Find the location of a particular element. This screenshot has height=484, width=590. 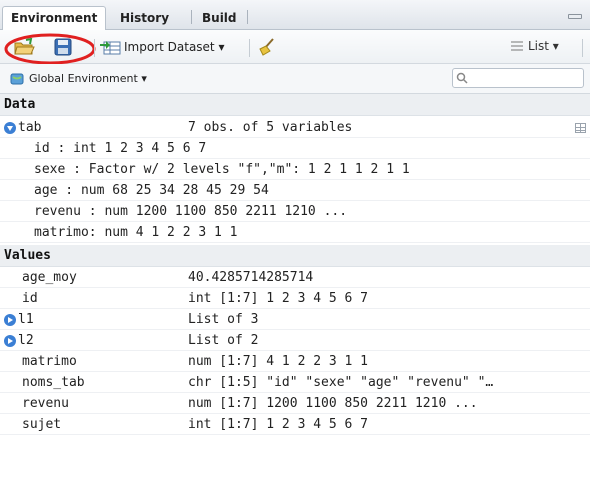

collapse-toggle-icon is located at coordinates (10, 128).